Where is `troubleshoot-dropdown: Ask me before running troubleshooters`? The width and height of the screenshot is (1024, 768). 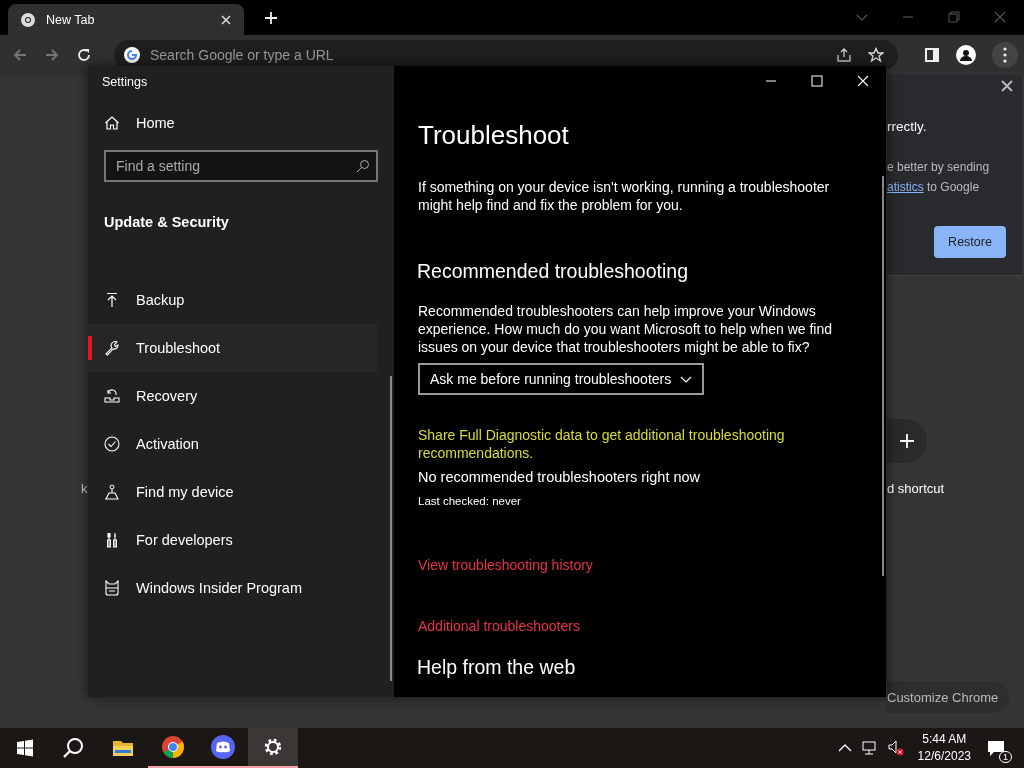 troubleshoot-dropdown: Ask me before running troubleshooters is located at coordinates (561, 379).